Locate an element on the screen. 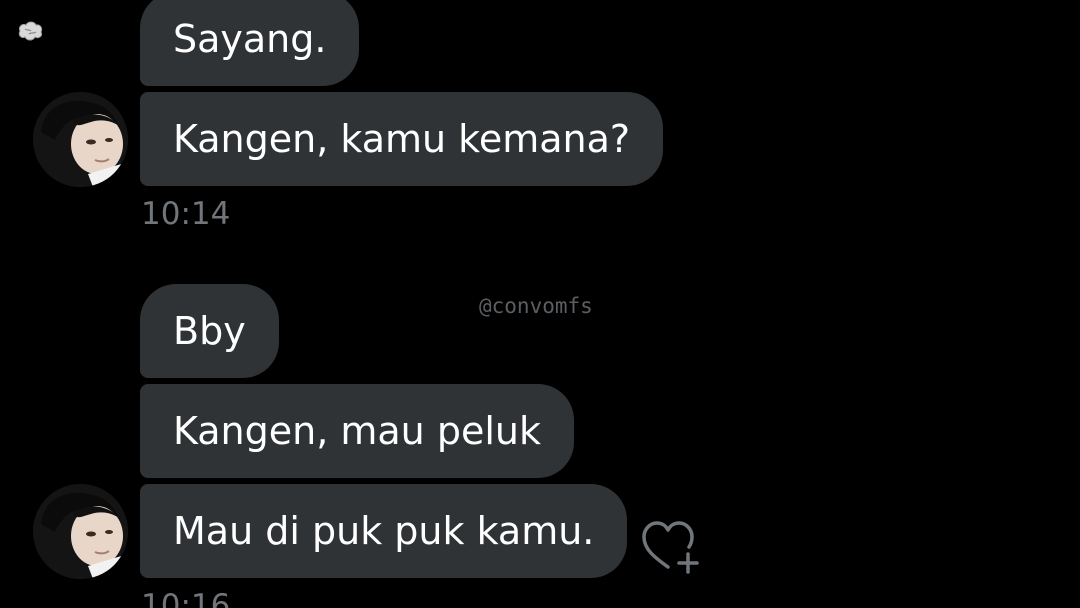 The image size is (1080, 608). message-text: Mau di puk puk kamu. is located at coordinates (384, 531).